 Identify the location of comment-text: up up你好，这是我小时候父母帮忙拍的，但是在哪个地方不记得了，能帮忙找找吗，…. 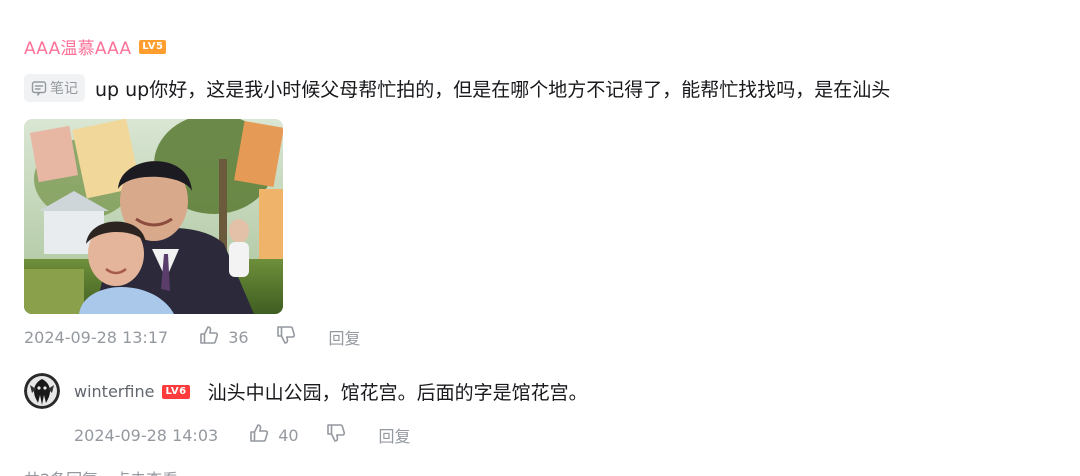
(493, 89).